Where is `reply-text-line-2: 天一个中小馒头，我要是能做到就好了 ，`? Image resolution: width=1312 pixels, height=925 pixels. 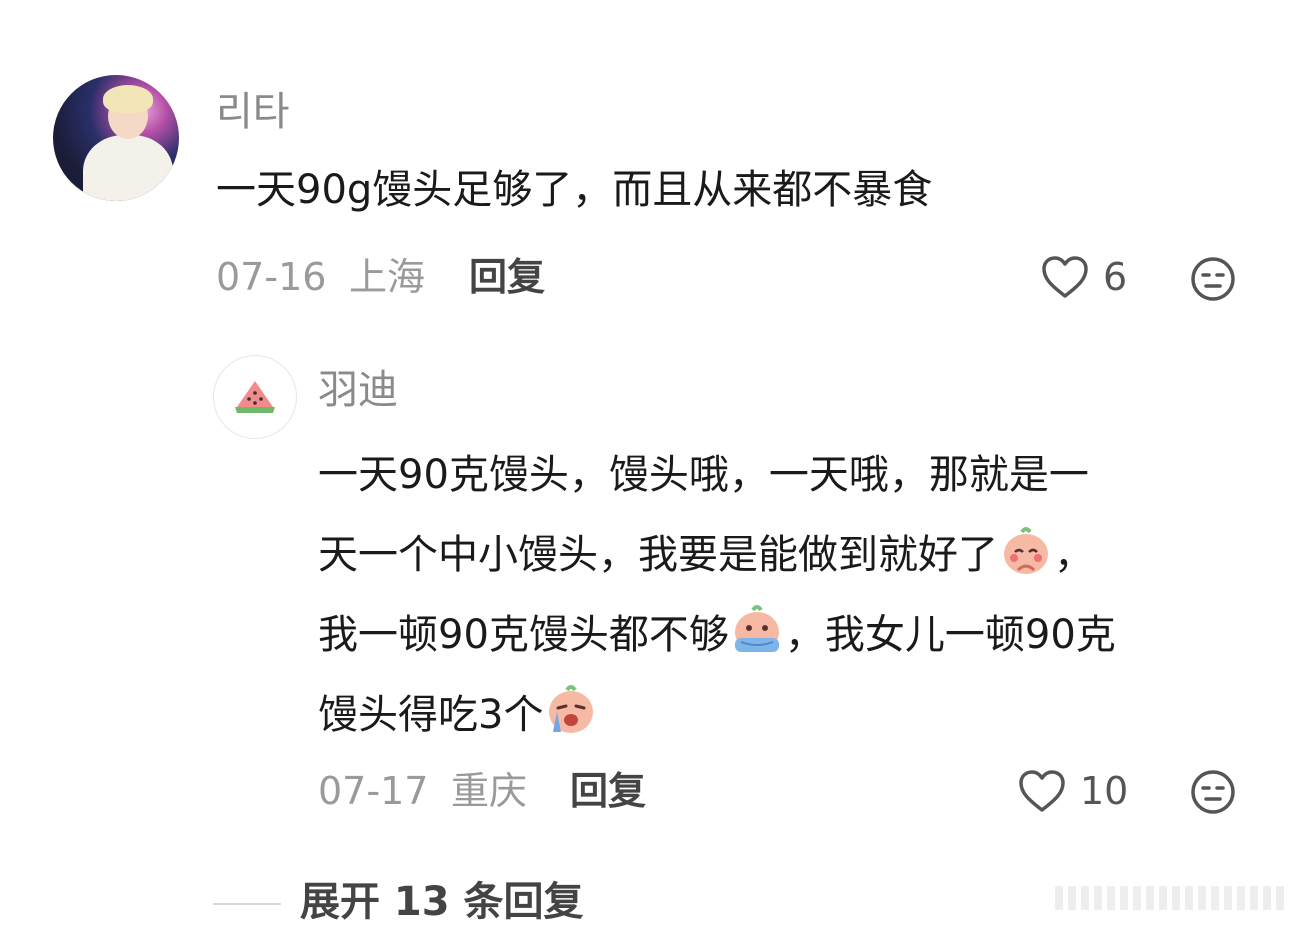
reply-text-line-2: 天一个中小馒头，我要是能做到就好了 ， is located at coordinates (706, 555).